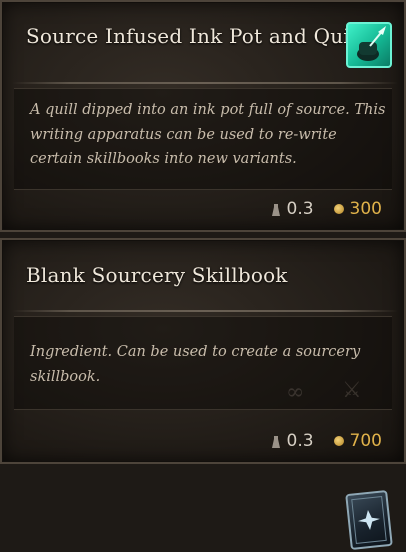  What do you see at coordinates (365, 209) in the screenshot?
I see `gold-value: 300` at bounding box center [365, 209].